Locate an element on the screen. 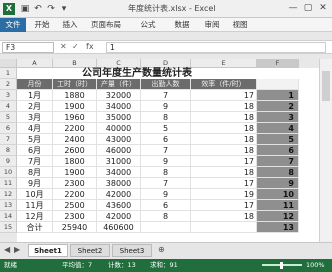  row-header: 6 is located at coordinates (8, 128).